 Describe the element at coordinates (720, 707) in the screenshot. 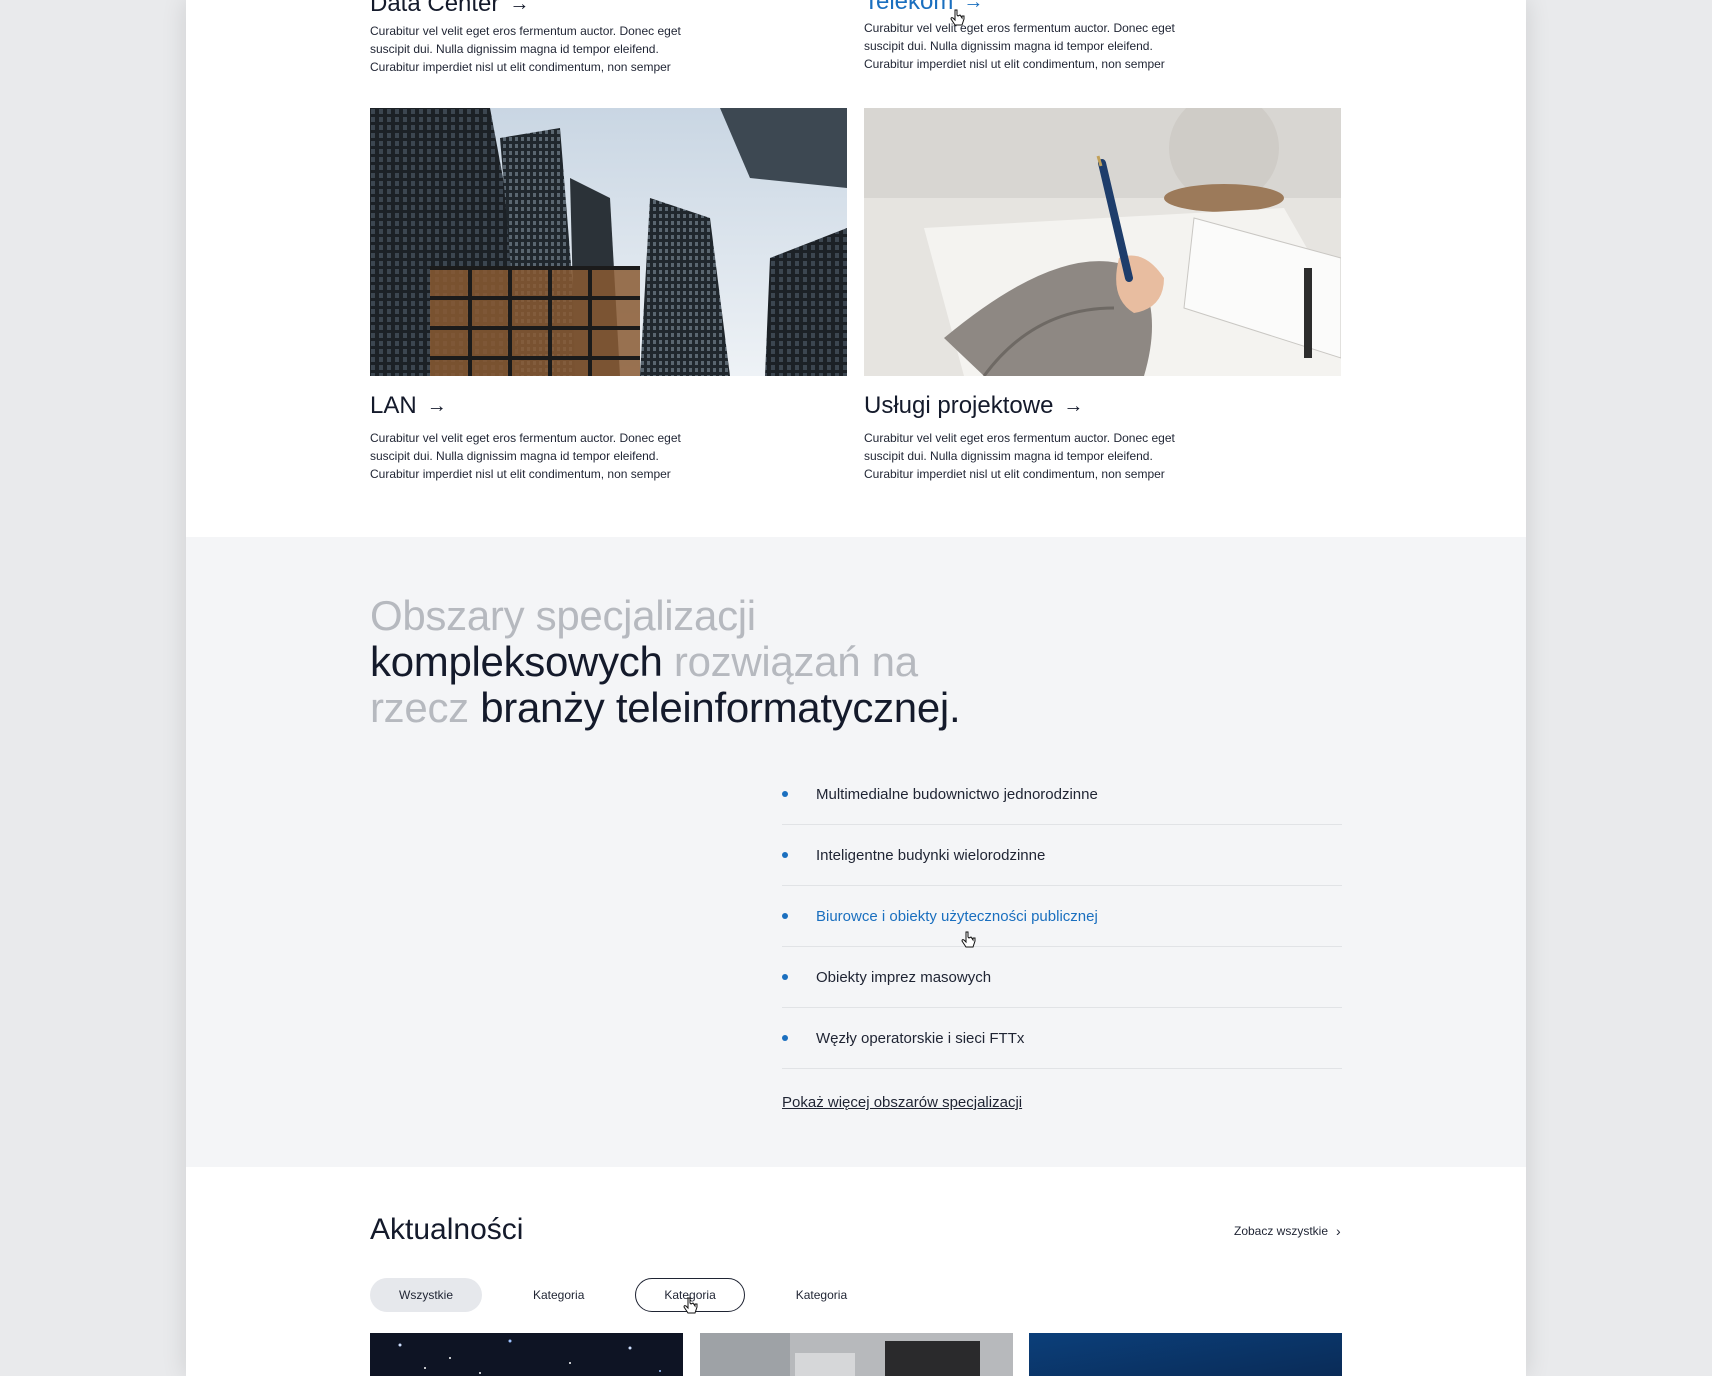

I see `heading-part: branży teleinformatycznej.` at that location.